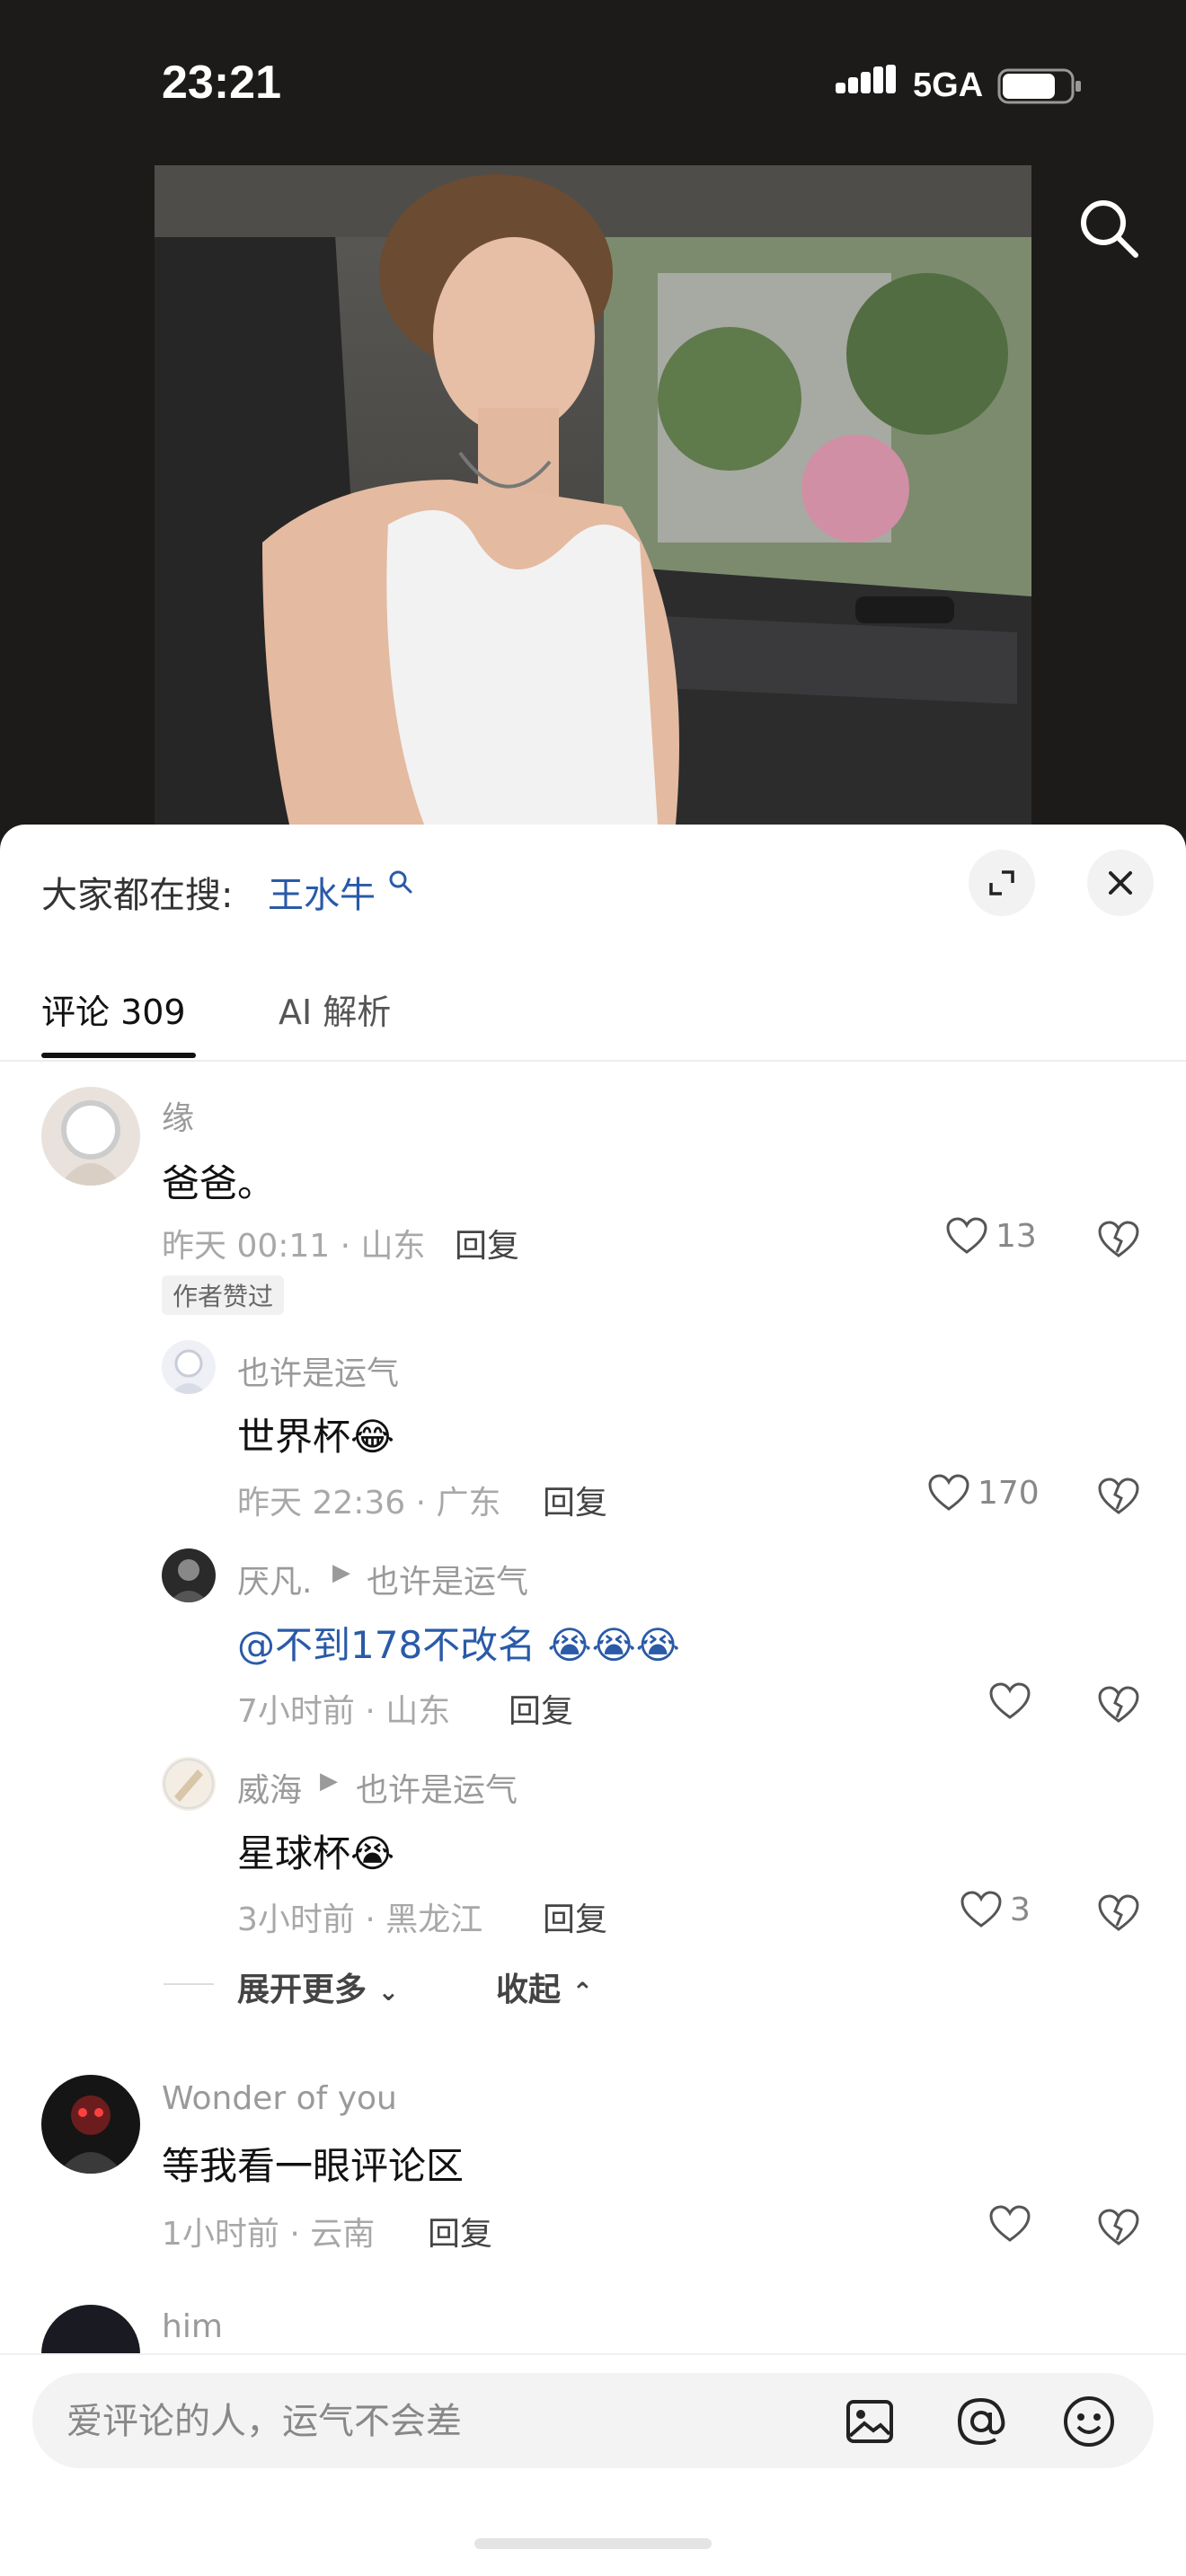 The width and height of the screenshot is (1186, 2576). I want to click on image-icon, so click(869, 2421).